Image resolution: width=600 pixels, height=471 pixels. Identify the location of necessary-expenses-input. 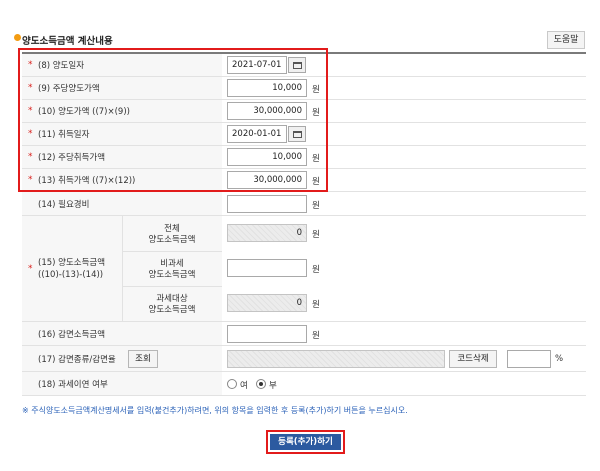
(267, 204).